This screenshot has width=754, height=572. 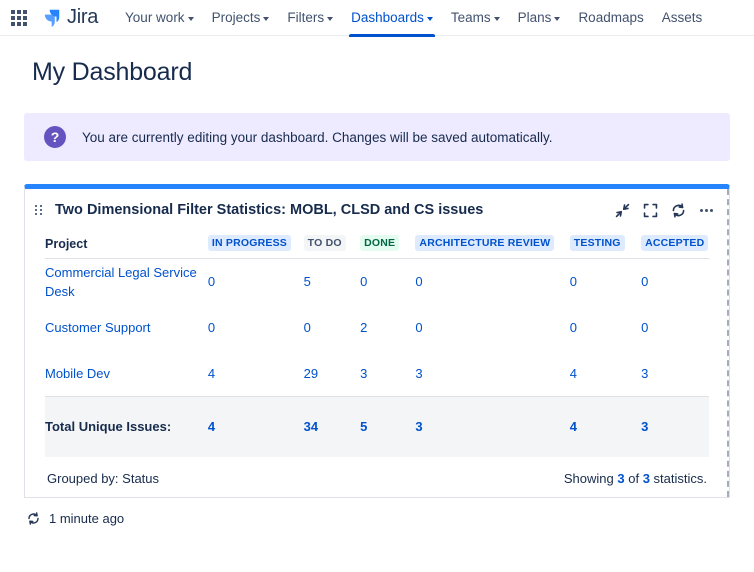 I want to click on showing-statistics-label: Showing 3 of 3 statistics., so click(x=635, y=478).